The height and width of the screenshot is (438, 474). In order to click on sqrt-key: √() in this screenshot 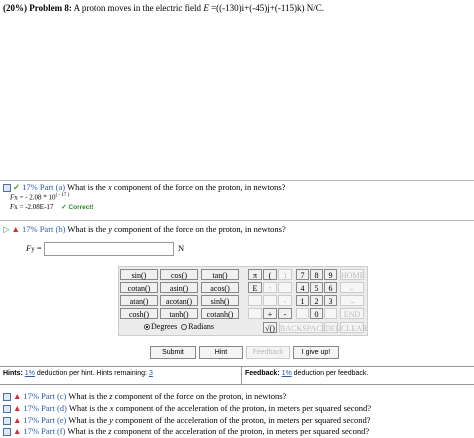, I will do `click(270, 327)`.